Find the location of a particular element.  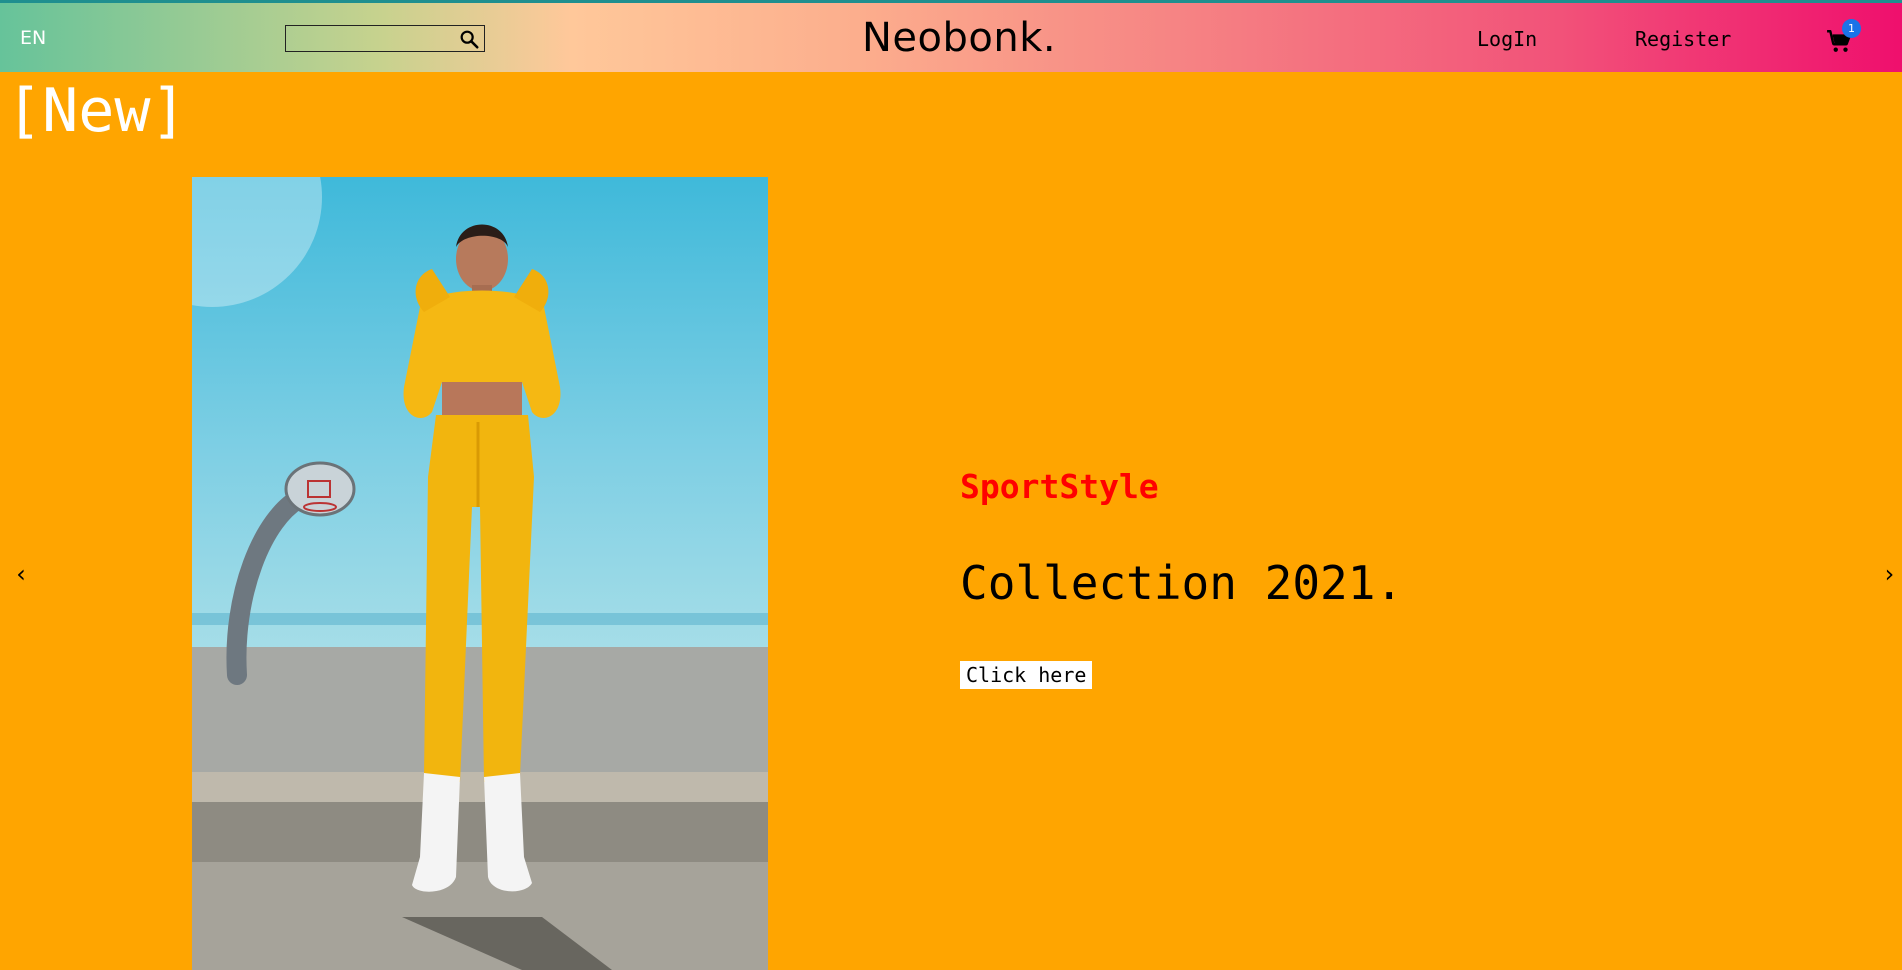

top-navbar: EN Neobonk. LogIn Register 1 is located at coordinates (951, 36).